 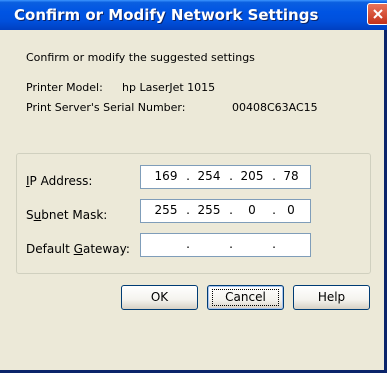 I want to click on printer-model-value: hp LaserJet 1015, so click(x=169, y=87).